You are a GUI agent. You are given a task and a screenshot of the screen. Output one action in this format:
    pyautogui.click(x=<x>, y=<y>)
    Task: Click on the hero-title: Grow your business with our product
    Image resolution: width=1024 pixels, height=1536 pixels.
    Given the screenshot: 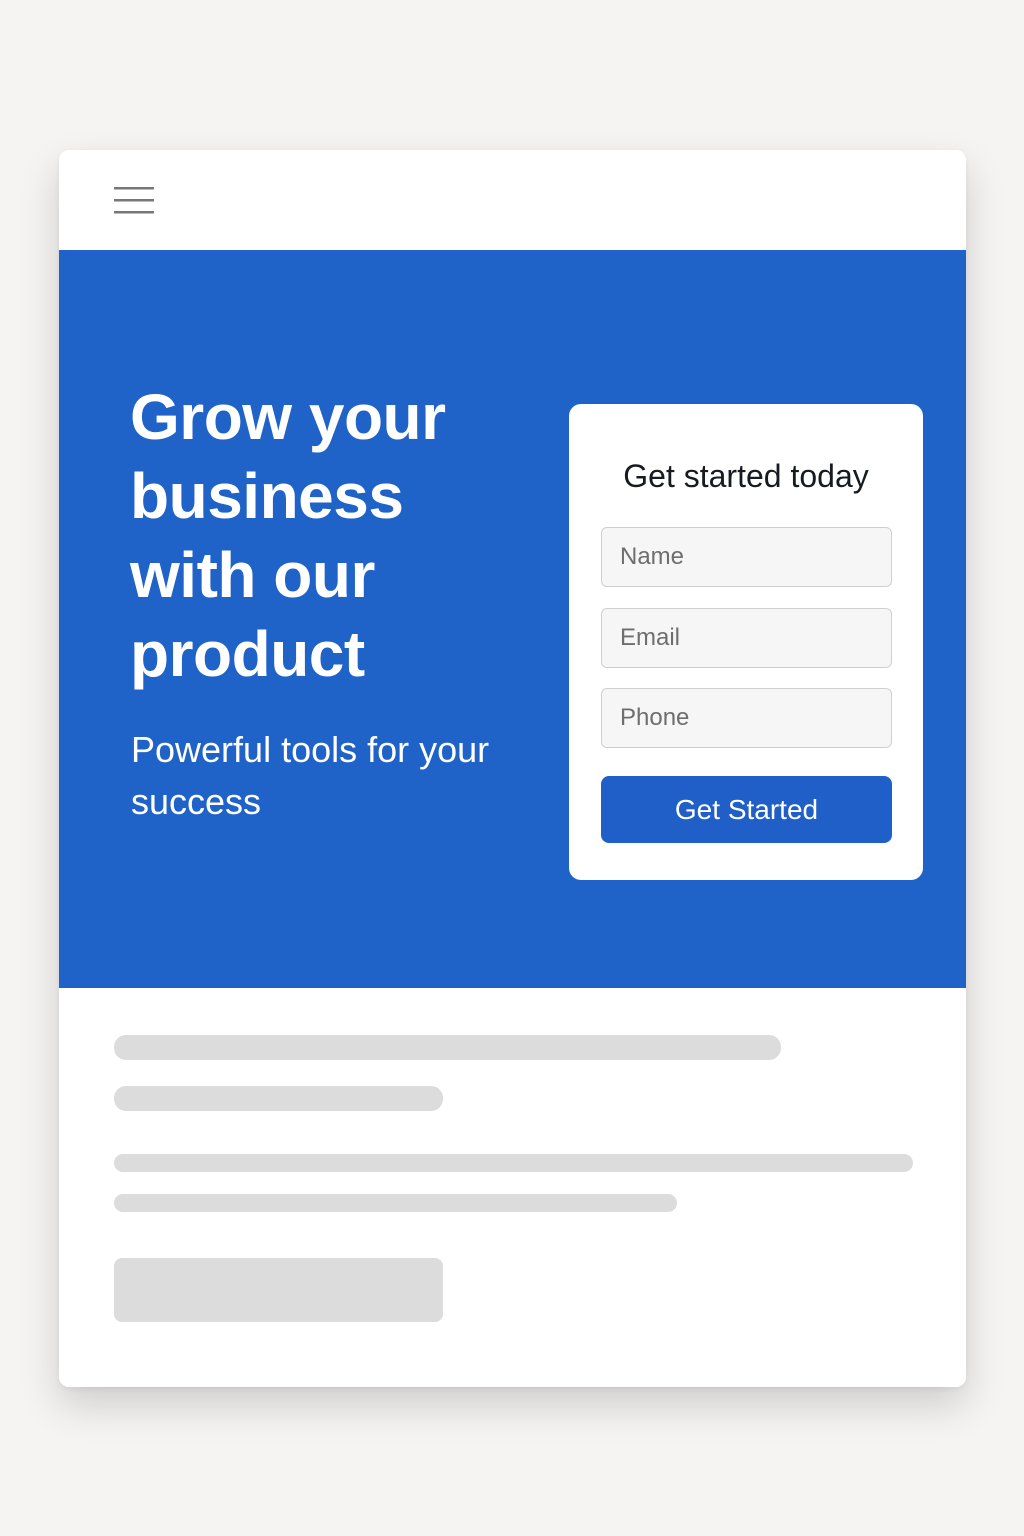 What is the action you would take?
    pyautogui.click(x=288, y=535)
    